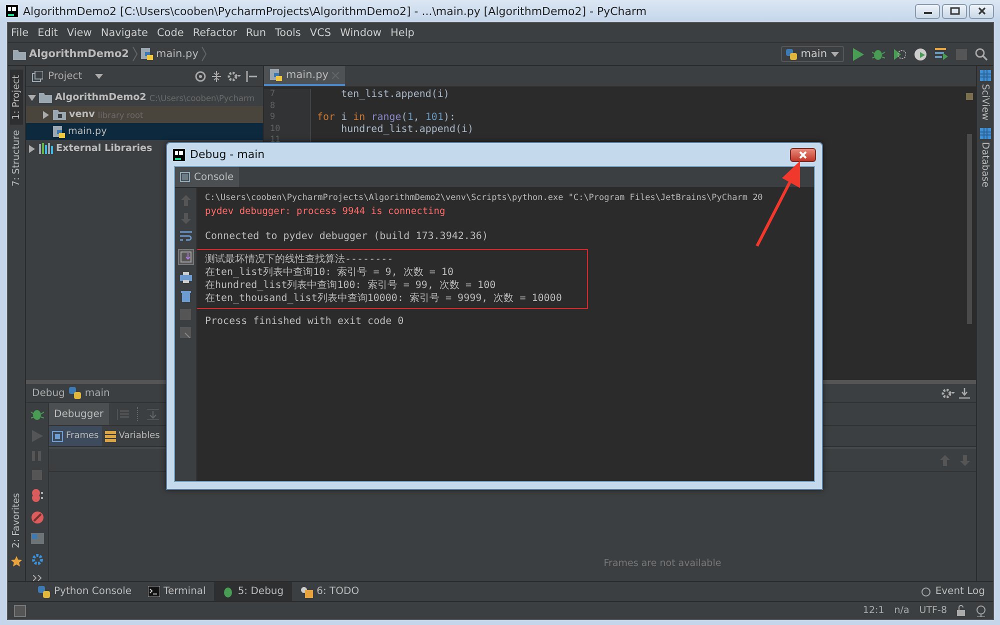  Describe the element at coordinates (85, 591) in the screenshot. I see `tool-window-tab: Python Console` at that location.